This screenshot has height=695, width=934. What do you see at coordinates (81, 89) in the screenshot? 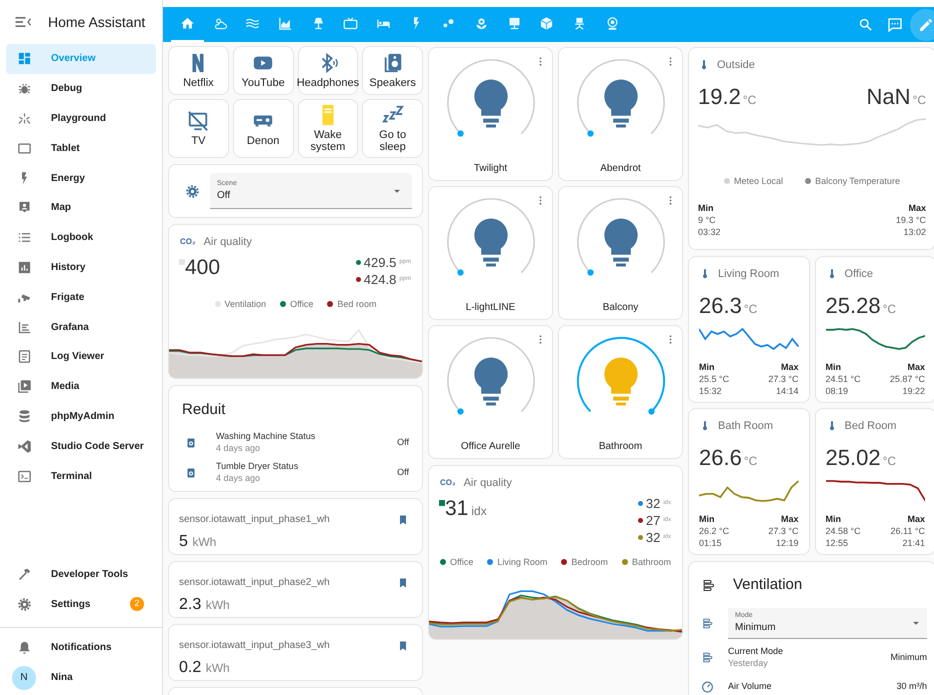
I see `sidebar-item: Debug` at bounding box center [81, 89].